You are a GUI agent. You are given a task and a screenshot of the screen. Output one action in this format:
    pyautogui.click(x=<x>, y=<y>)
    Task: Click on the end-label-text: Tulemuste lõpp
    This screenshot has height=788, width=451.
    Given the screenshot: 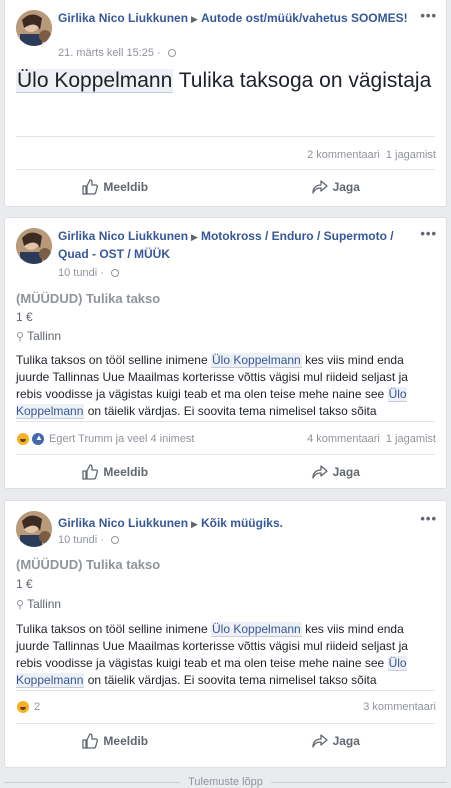 What is the action you would take?
    pyautogui.click(x=225, y=782)
    